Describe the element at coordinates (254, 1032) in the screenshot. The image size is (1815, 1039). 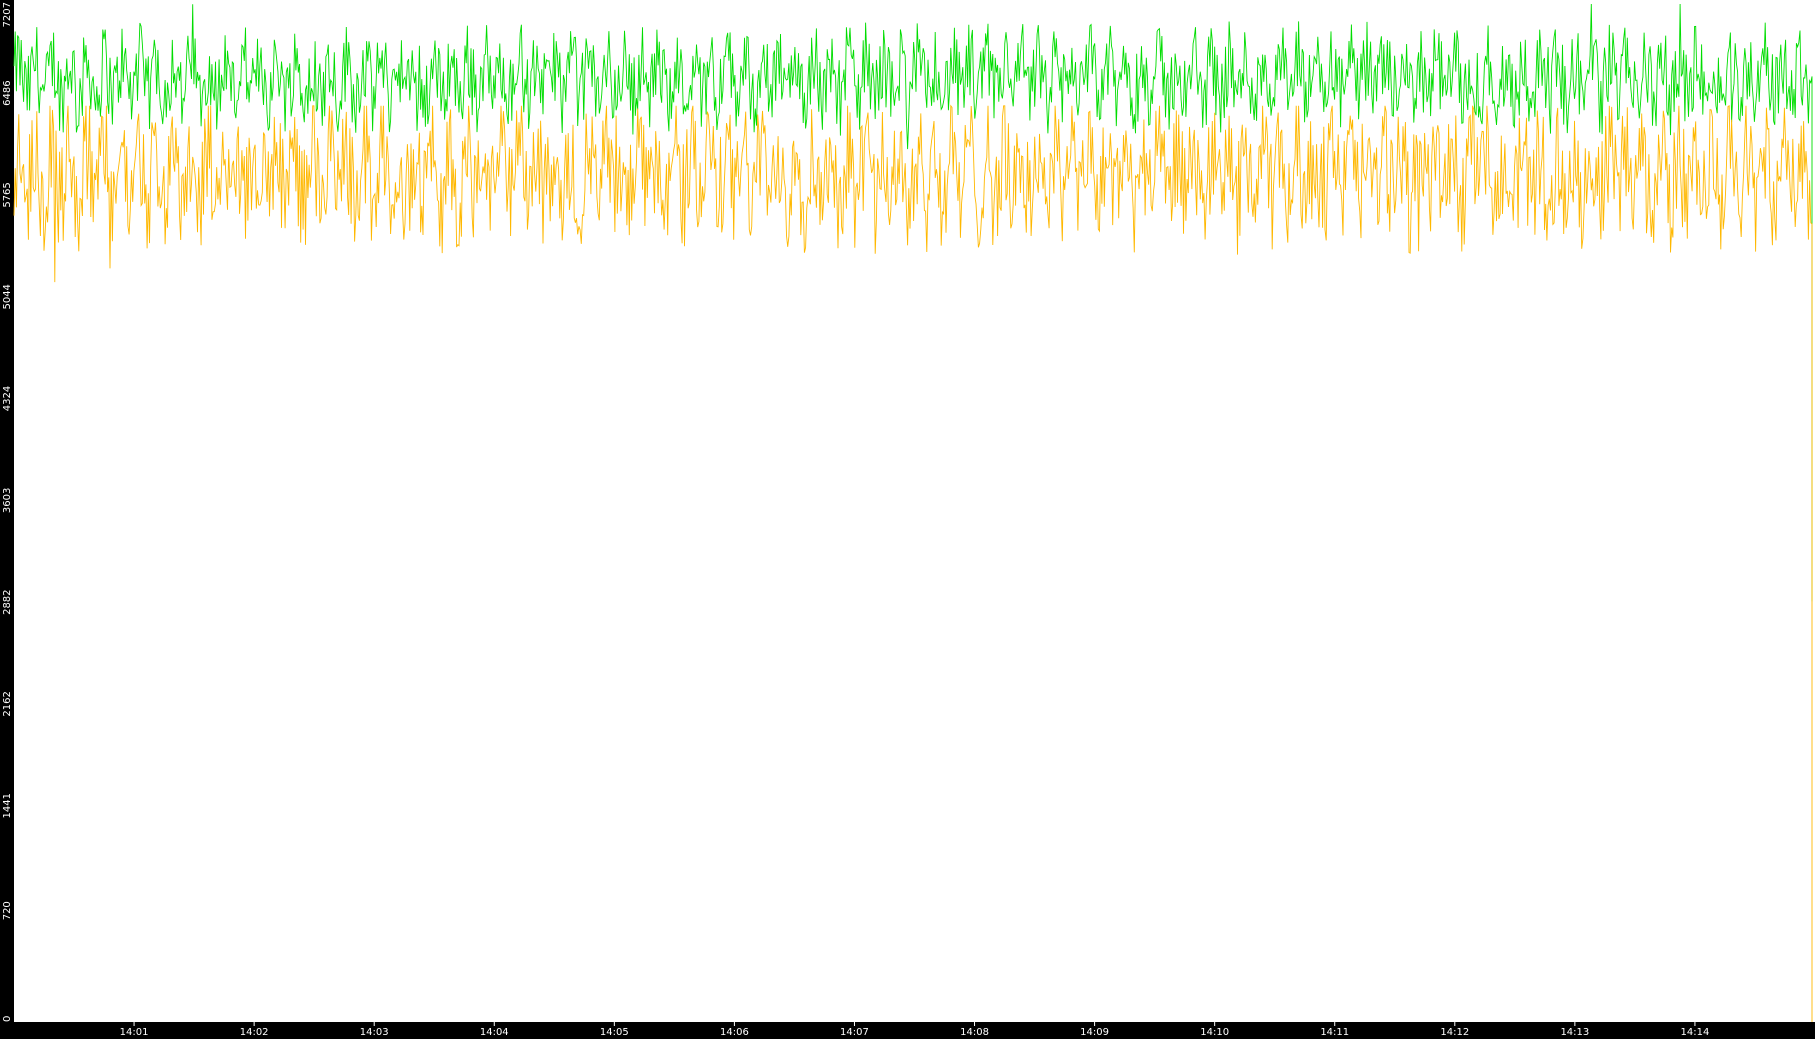
I see `x-tick-label: 14:02` at that location.